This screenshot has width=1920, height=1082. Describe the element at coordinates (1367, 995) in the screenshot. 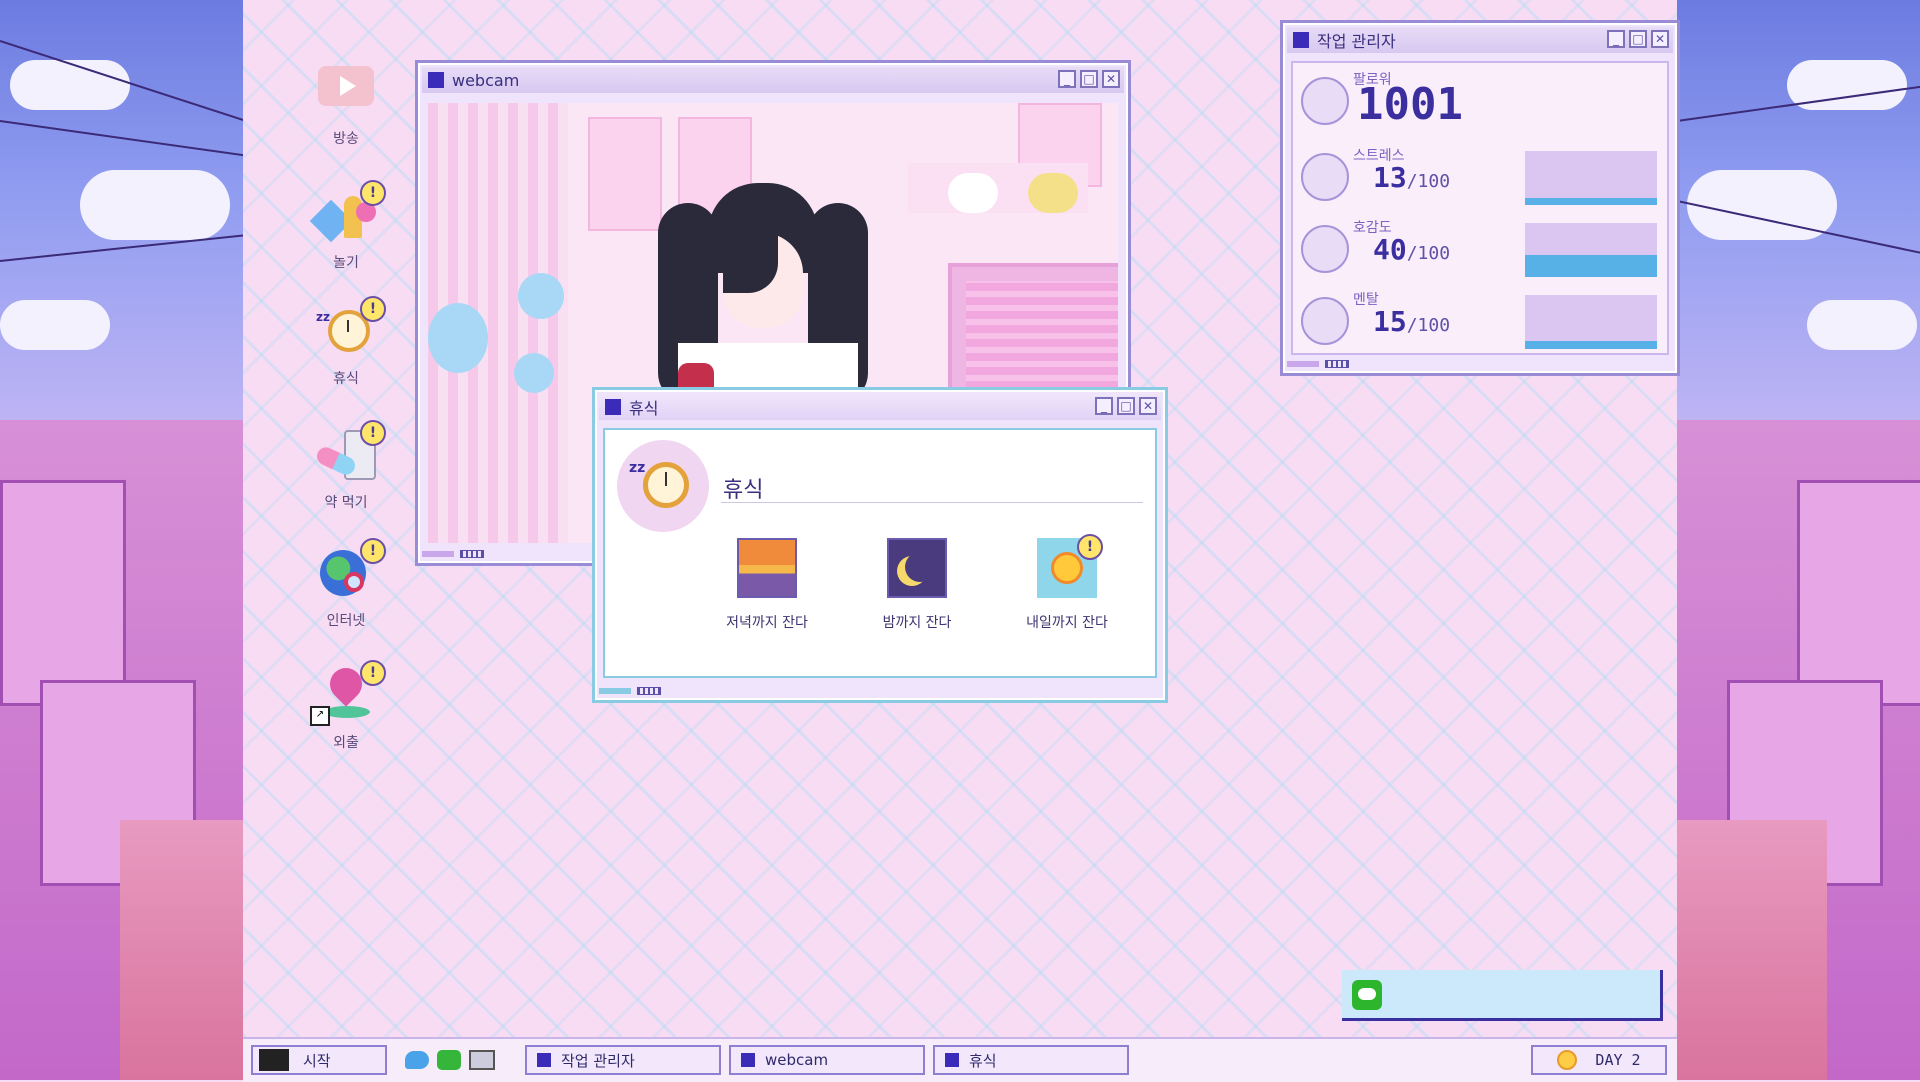

I see `line-chat-icon` at that location.